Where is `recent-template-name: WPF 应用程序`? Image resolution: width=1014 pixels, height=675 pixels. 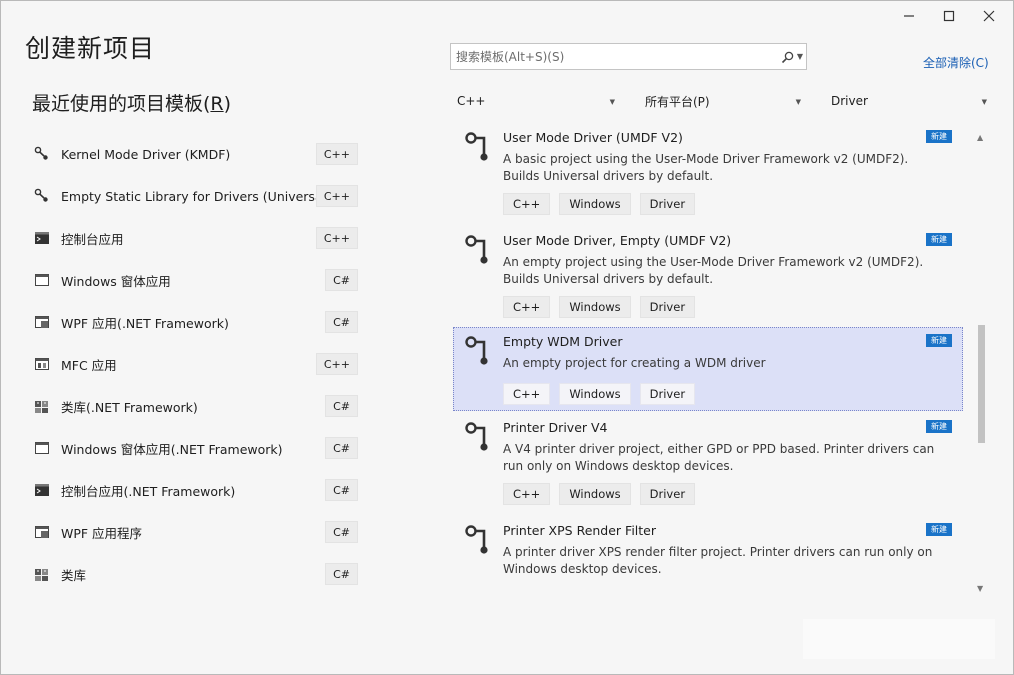 recent-template-name: WPF 应用程序 is located at coordinates (102, 533).